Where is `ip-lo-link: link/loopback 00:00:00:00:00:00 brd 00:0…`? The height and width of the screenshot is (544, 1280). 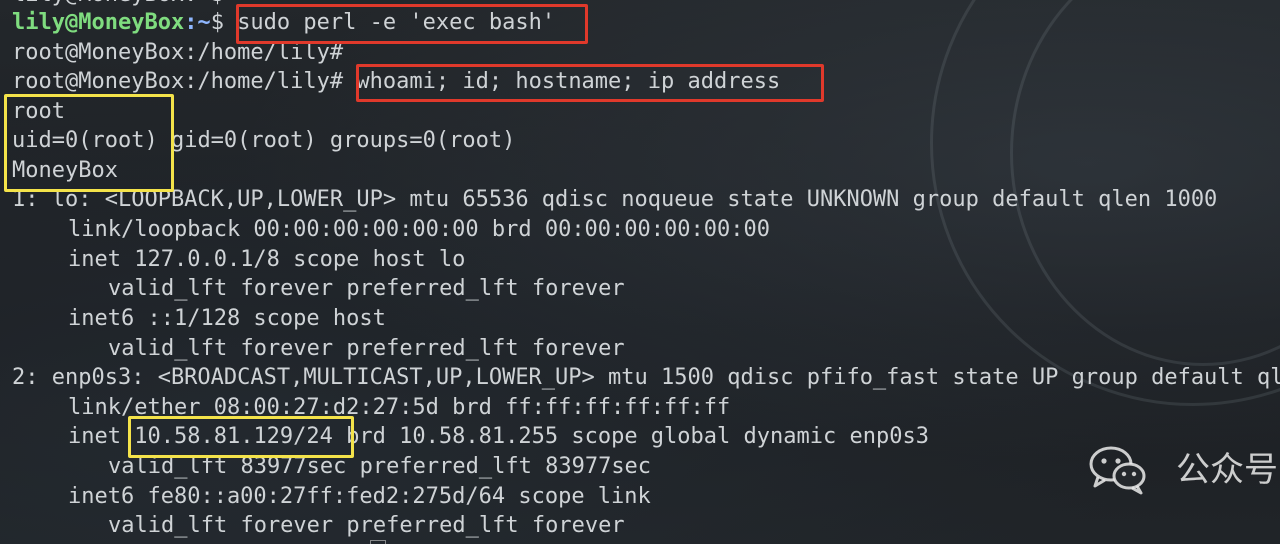 ip-lo-link: link/loopback 00:00:00:00:00:00 brd 00:0… is located at coordinates (419, 229).